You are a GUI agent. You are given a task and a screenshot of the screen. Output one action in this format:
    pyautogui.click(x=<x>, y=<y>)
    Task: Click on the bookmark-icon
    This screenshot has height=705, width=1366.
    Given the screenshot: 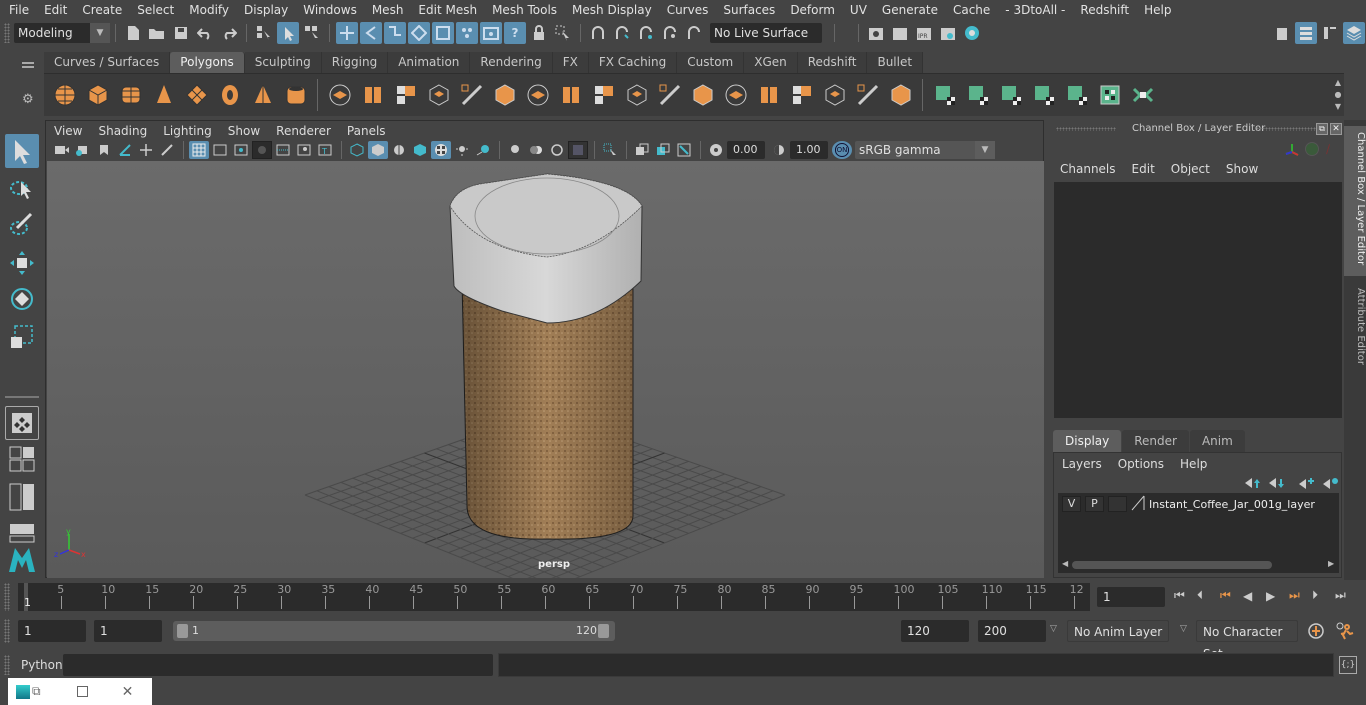 What is the action you would take?
    pyautogui.click(x=104, y=150)
    